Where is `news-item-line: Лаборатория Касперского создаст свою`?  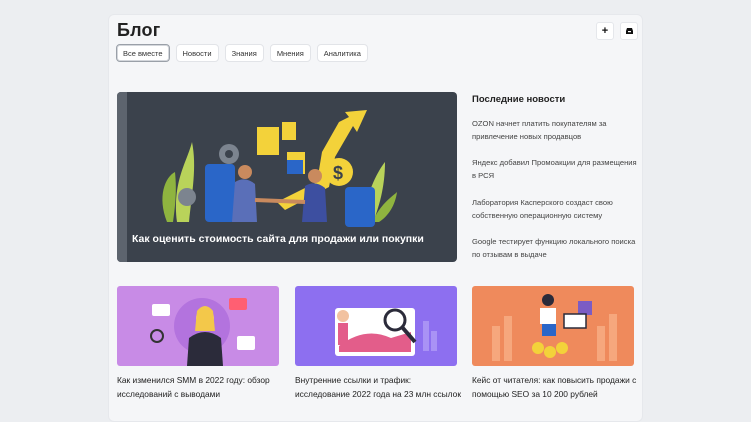
news-item-line: Лаборатория Касперского создаст свою is located at coordinates (542, 202).